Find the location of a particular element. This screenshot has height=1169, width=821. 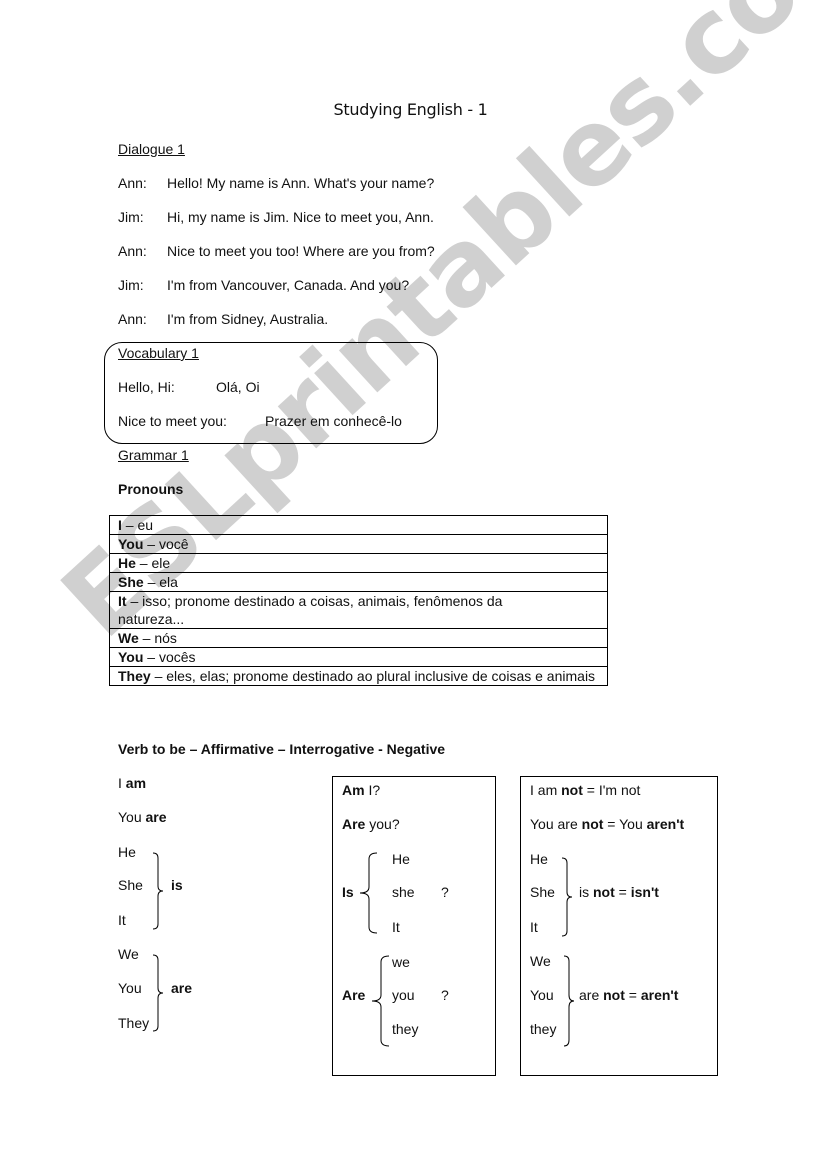

dialogue-text: I'm from Sidney, Australia. is located at coordinates (248, 319).